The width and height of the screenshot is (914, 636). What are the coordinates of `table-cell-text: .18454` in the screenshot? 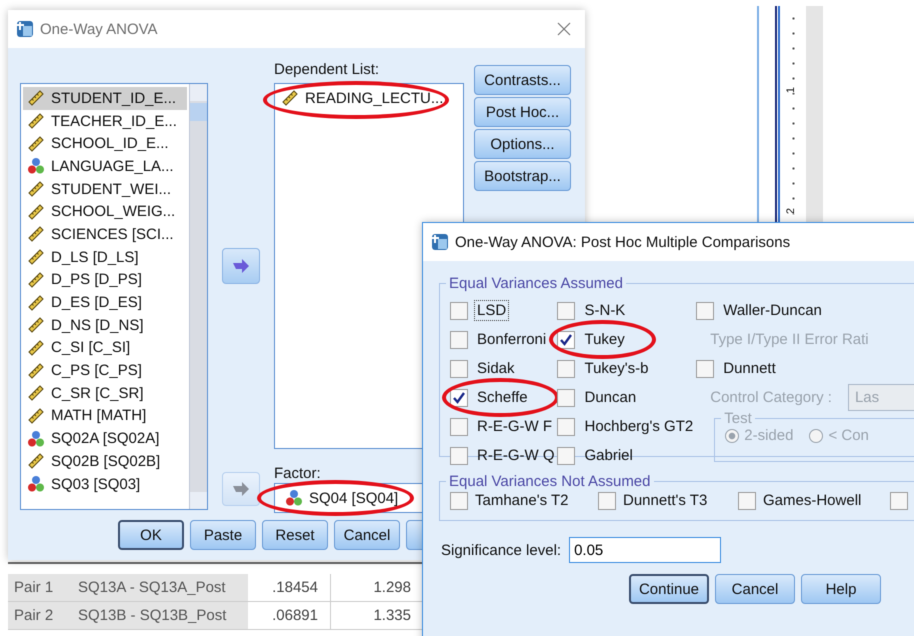 It's located at (295, 588).